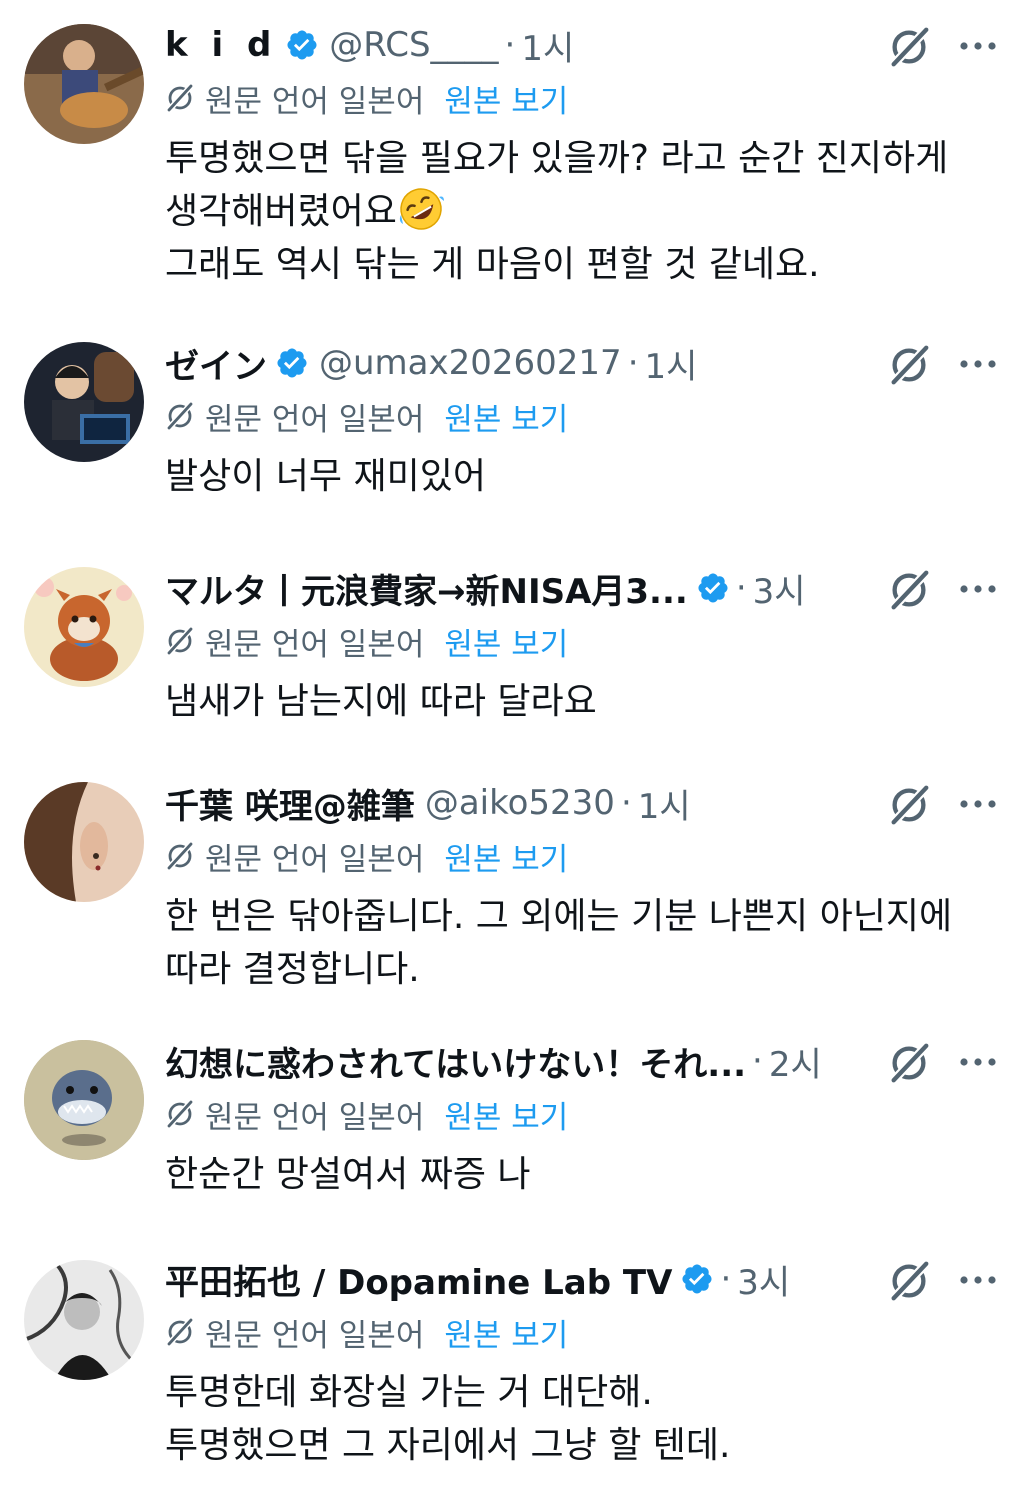 The image size is (1024, 1502). I want to click on post-text-line-with-emoji: 생각해버렸어요, so click(580, 211).